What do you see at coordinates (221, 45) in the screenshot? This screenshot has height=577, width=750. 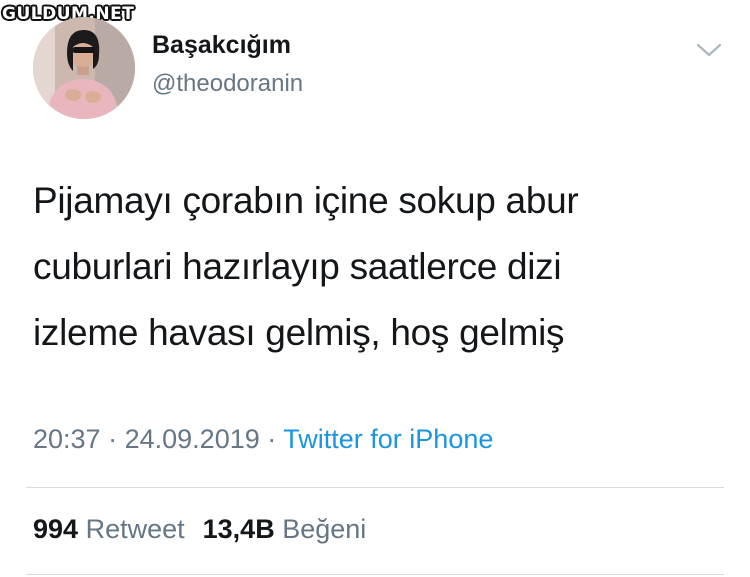 I see `display-name: Başakcığım` at bounding box center [221, 45].